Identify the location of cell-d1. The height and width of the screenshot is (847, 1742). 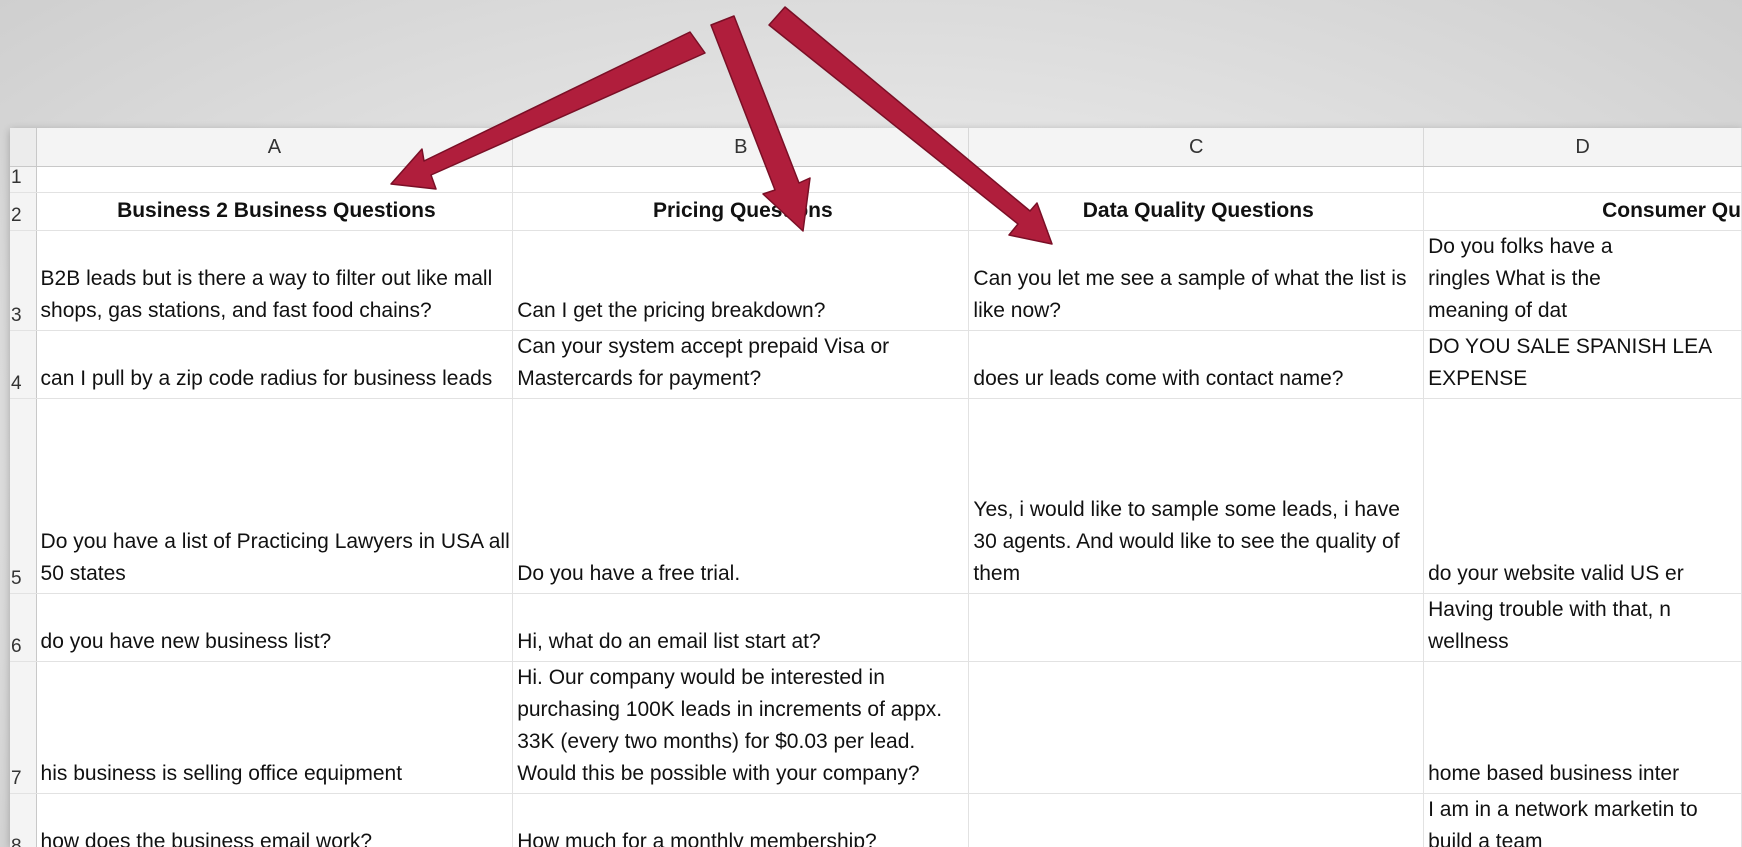
(1582, 179).